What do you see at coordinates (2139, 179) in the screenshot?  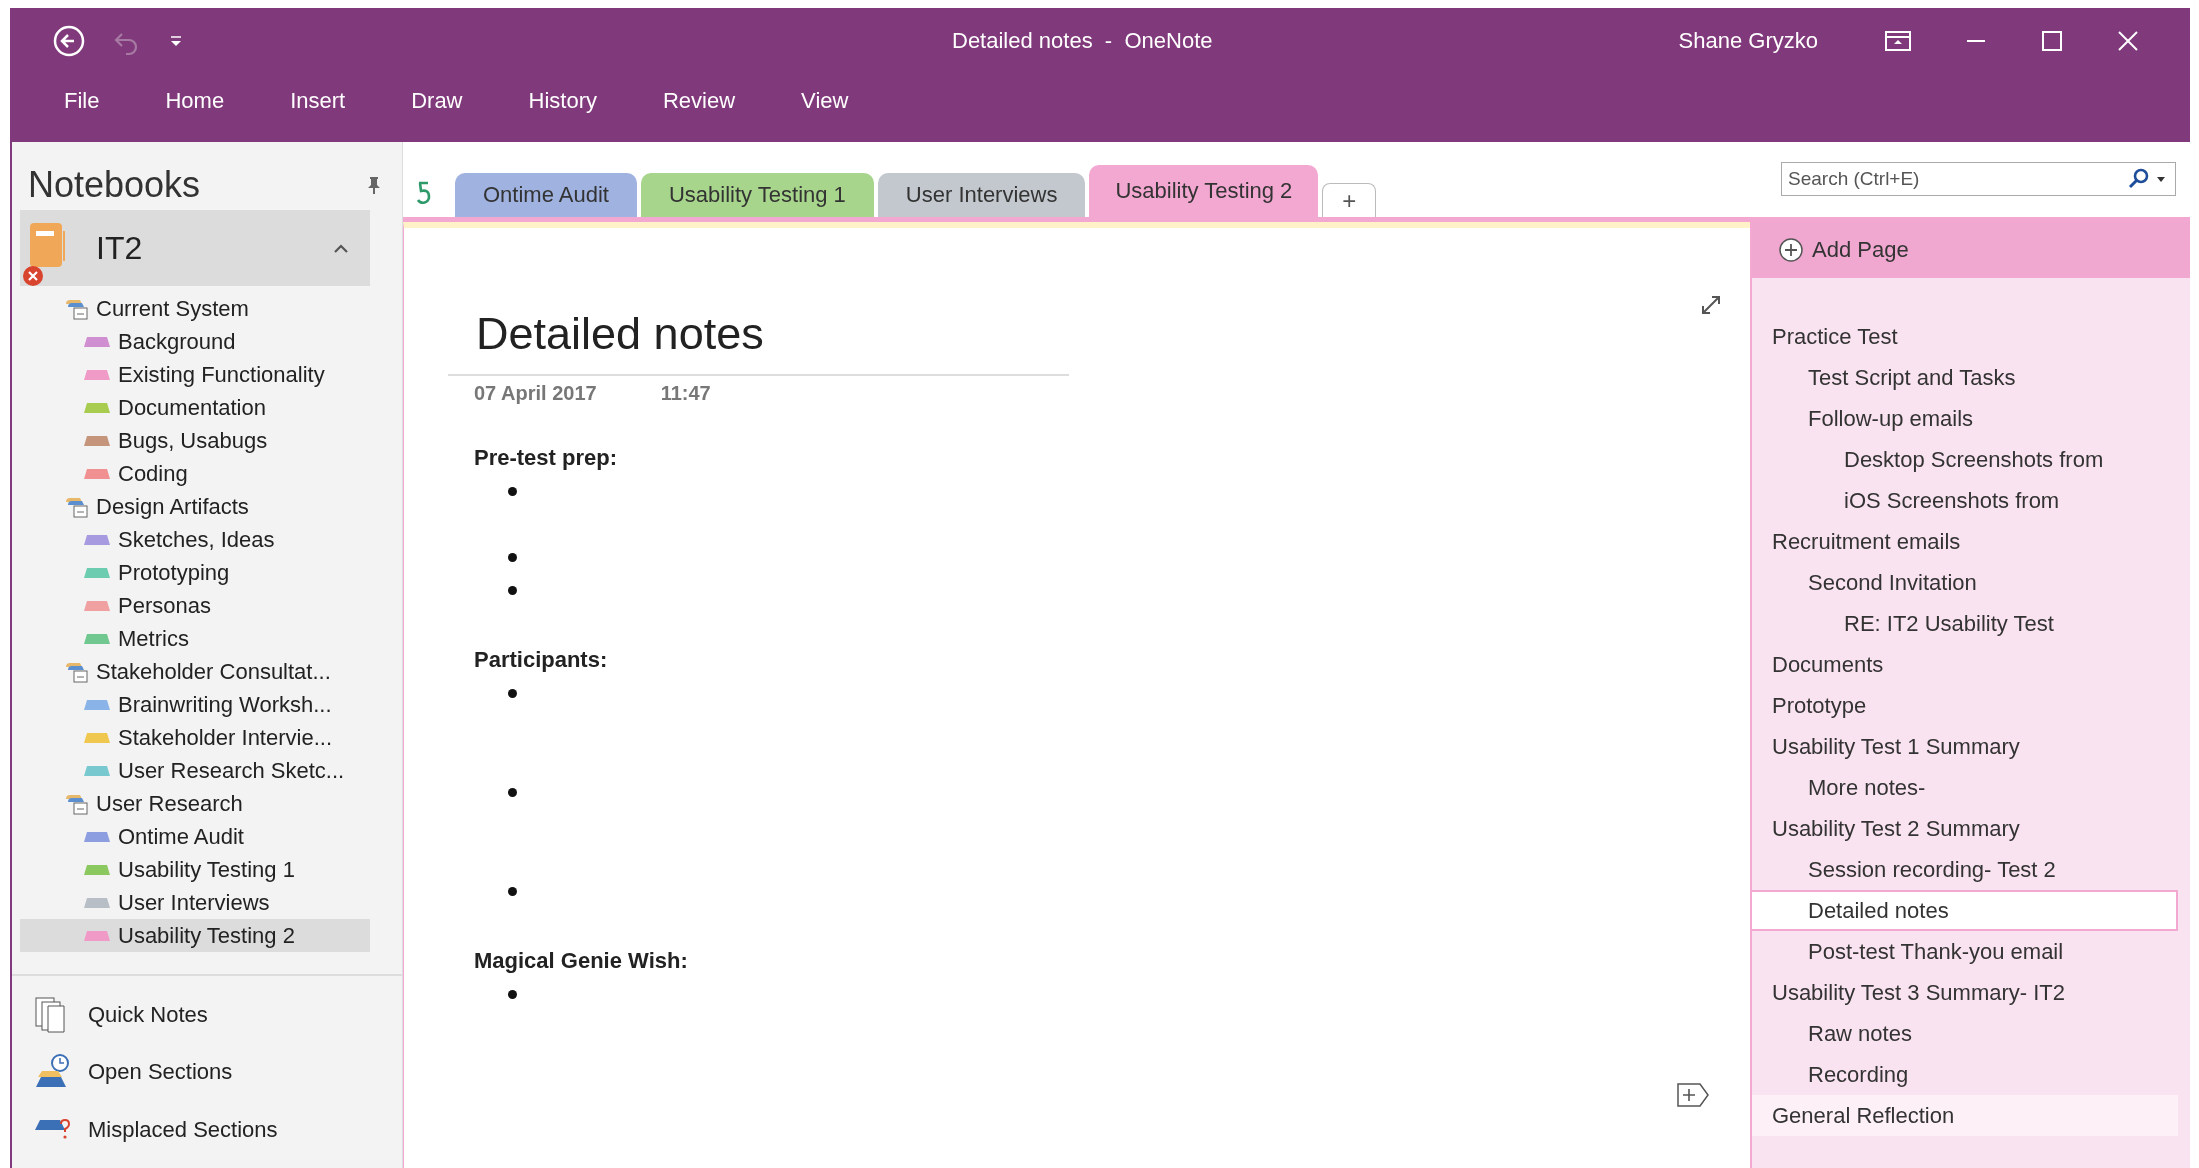 I see `search-icon` at bounding box center [2139, 179].